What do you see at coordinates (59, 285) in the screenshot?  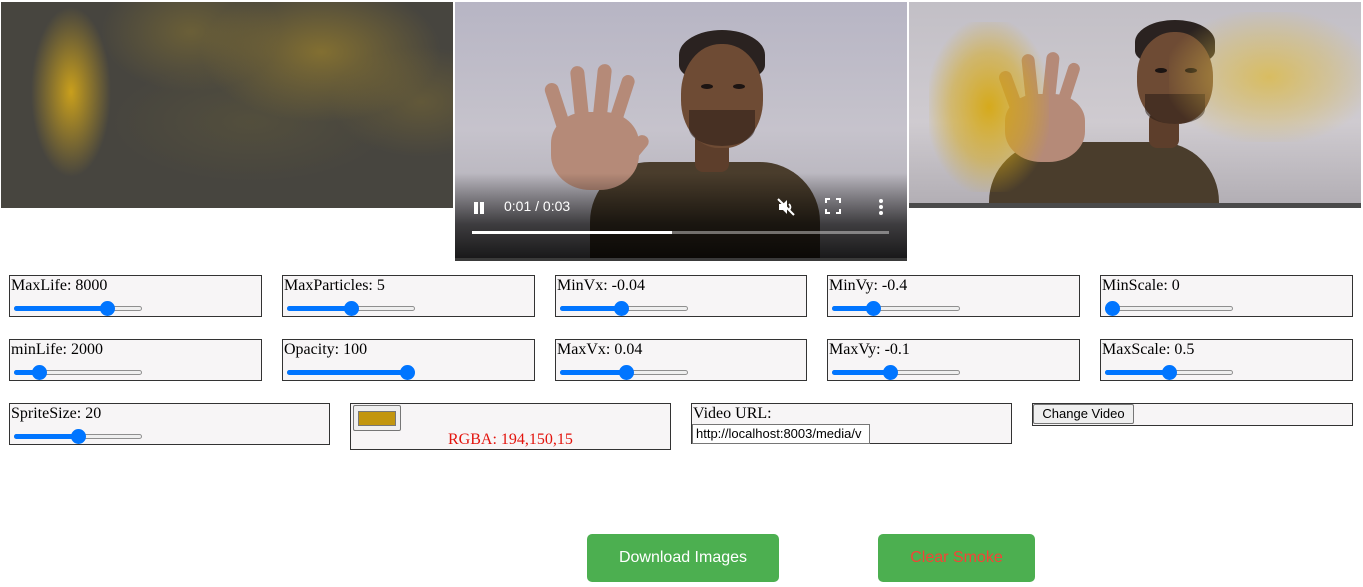 I see `maxlife-label: MaxLife: 8000` at bounding box center [59, 285].